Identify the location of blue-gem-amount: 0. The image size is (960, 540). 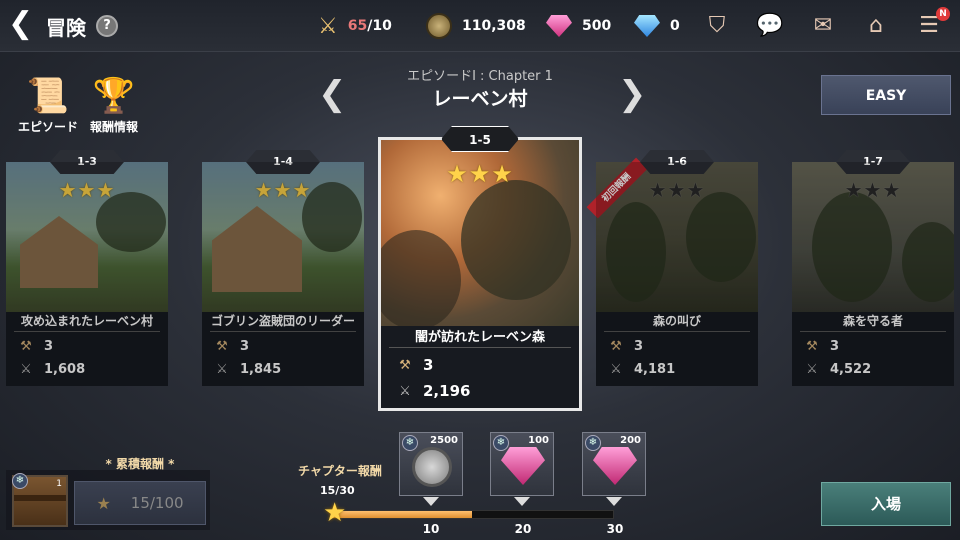
(675, 26).